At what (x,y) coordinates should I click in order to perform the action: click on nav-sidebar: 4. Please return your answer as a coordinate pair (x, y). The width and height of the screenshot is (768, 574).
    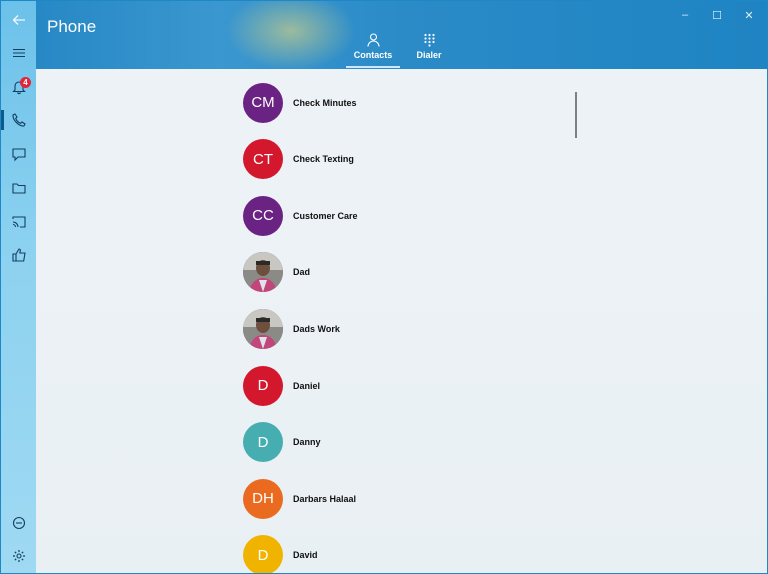
    Looking at the image, I should click on (18, 287).